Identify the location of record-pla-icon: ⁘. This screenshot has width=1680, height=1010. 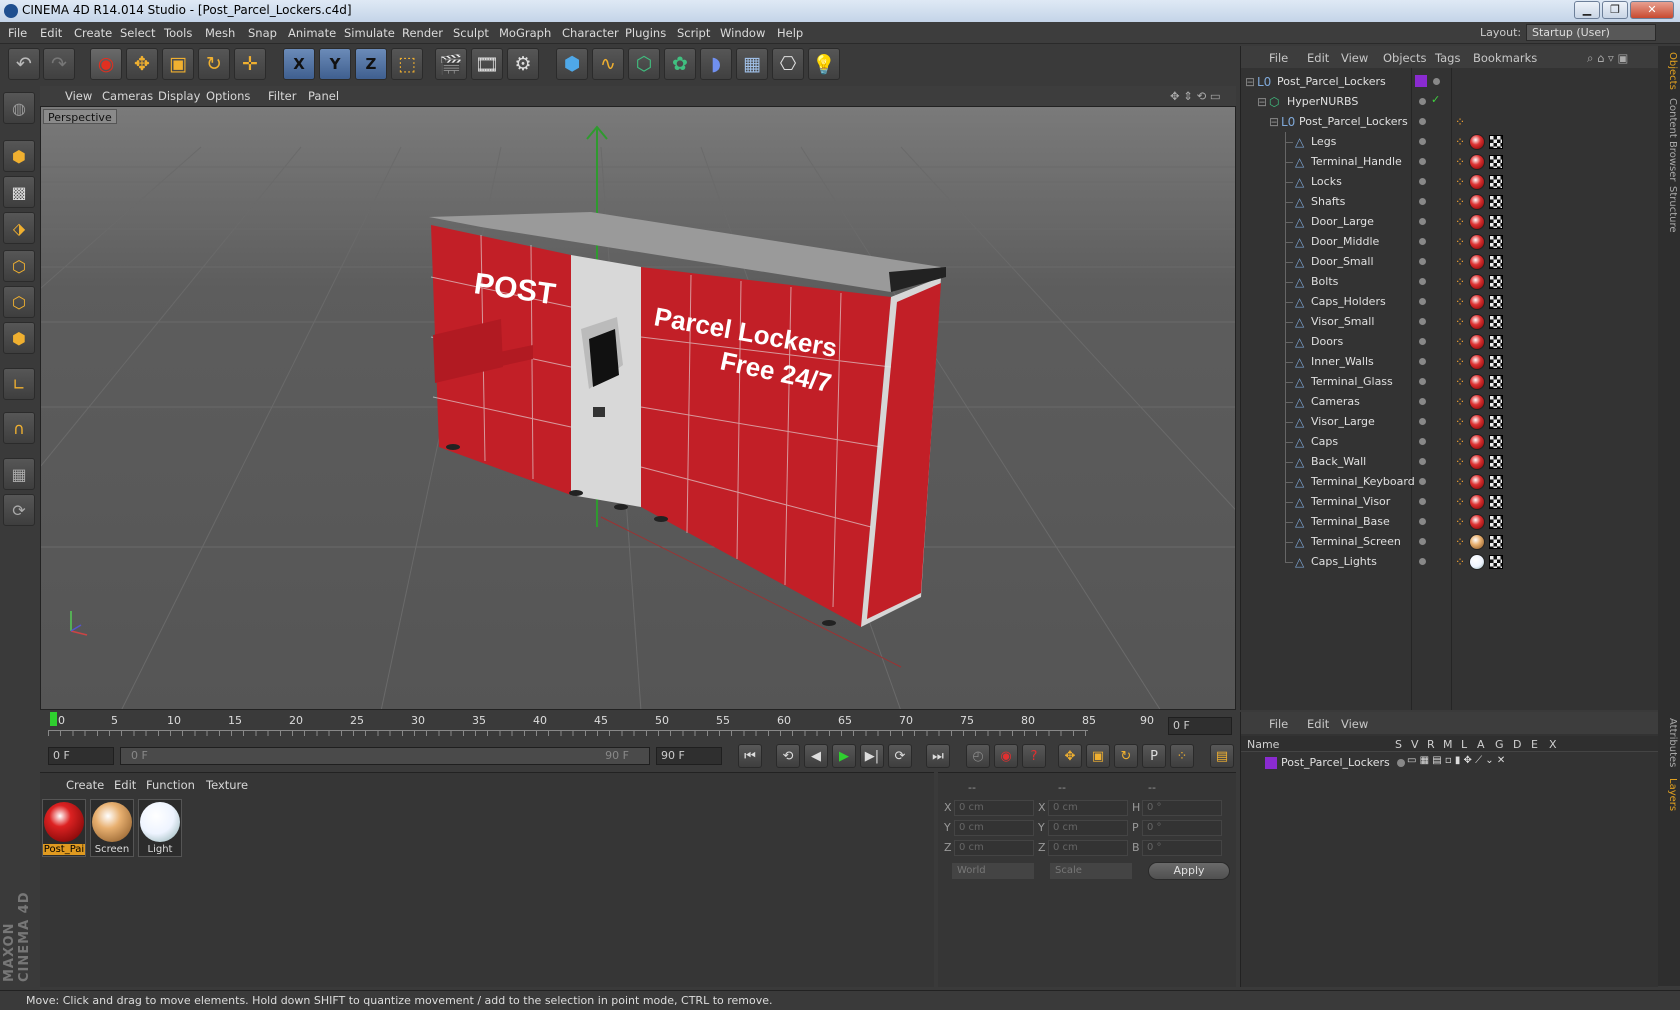
(1182, 756).